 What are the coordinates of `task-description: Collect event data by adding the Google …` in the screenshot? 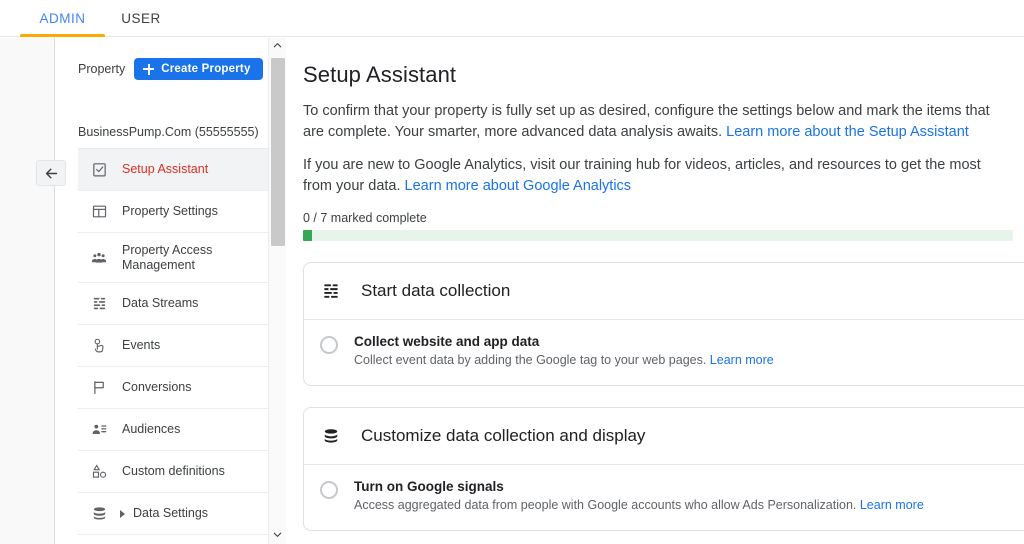 It's located at (564, 360).